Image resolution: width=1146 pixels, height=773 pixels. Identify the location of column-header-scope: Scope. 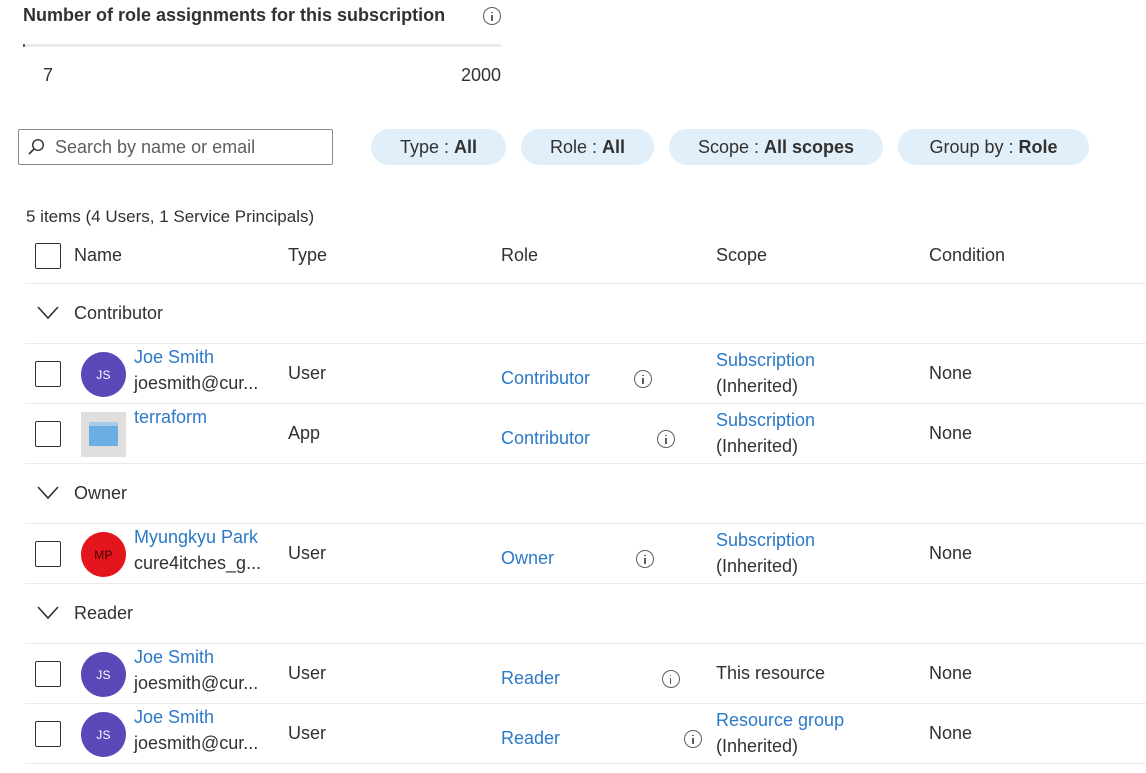
(741, 255).